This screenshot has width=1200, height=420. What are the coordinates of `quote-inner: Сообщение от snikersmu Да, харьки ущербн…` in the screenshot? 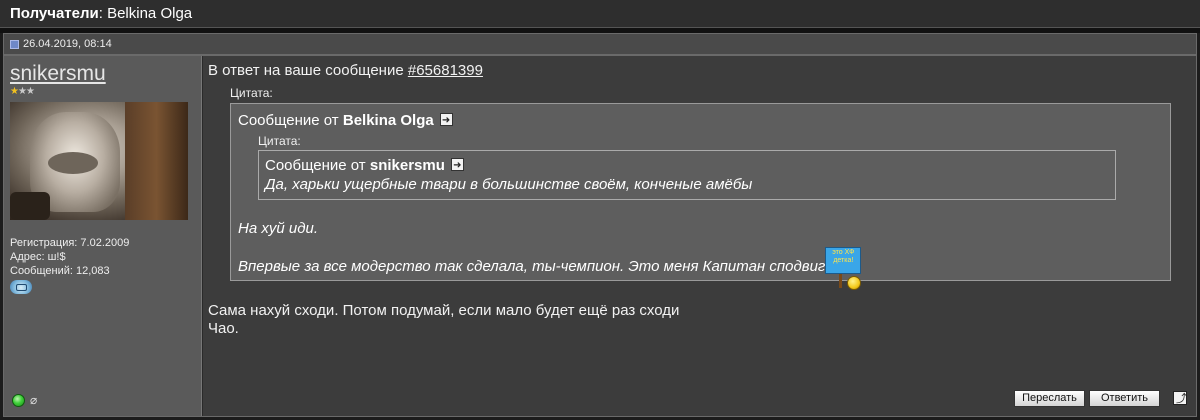 It's located at (687, 175).